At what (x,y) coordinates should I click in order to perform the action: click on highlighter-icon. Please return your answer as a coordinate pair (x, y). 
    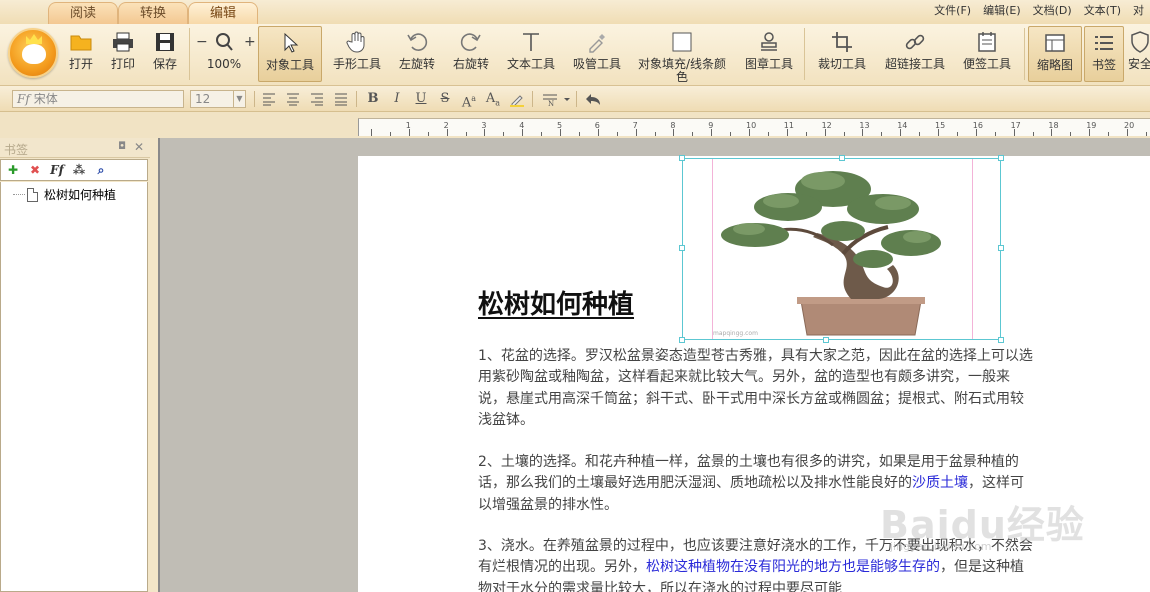
    Looking at the image, I should click on (517, 99).